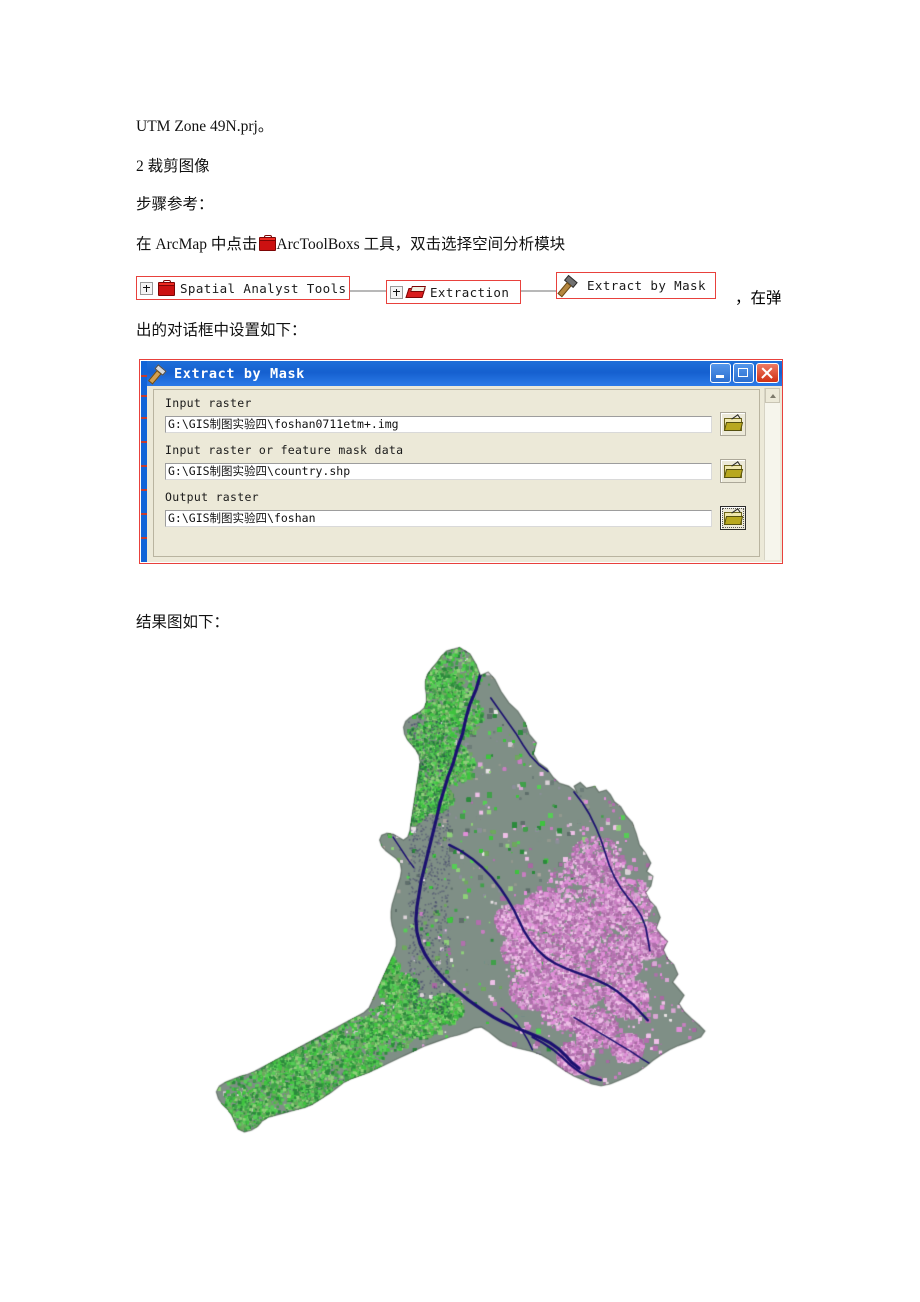 This screenshot has width=920, height=1302. Describe the element at coordinates (438, 471) in the screenshot. I see `mask-data-field: G:\GIS制图实验四\country.shp` at that location.